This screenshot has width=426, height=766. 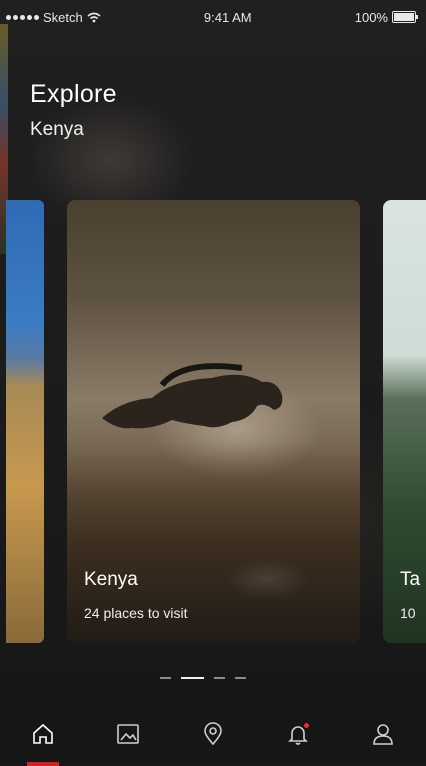 I want to click on gallery-icon, so click(x=127, y=734).